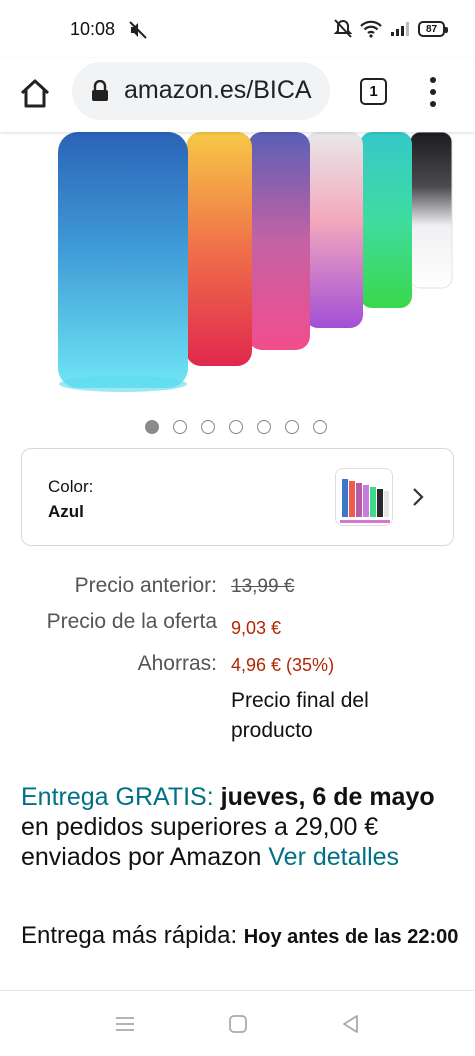 This screenshot has width=475, height=1056. I want to click on home-icon, so click(35, 93).